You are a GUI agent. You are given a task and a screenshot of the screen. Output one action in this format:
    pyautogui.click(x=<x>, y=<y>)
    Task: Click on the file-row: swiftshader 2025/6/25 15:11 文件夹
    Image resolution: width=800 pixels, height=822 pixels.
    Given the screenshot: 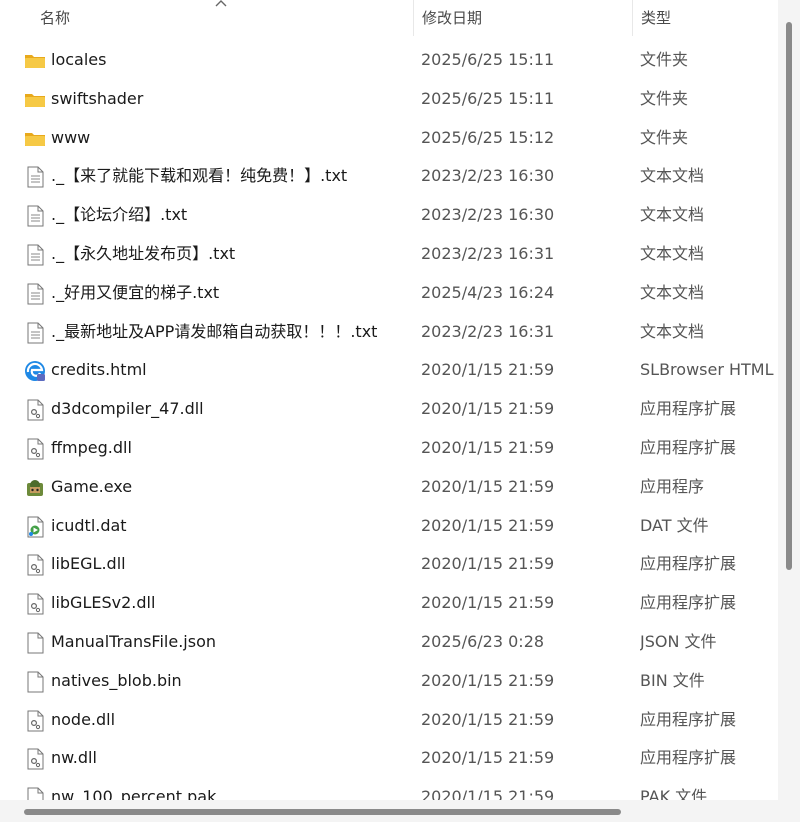 What is the action you would take?
    pyautogui.click(x=389, y=99)
    